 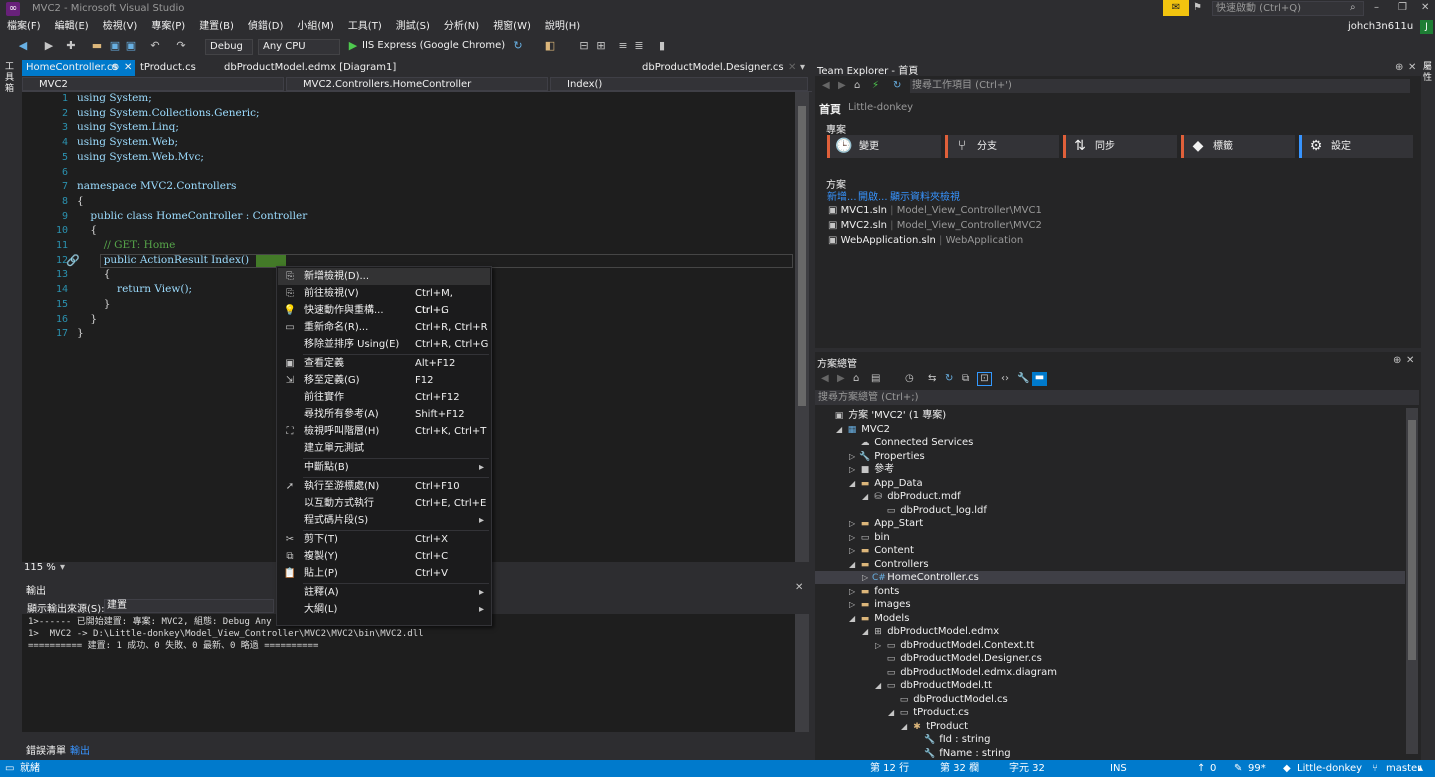 I want to click on menu-test: 測試(S), so click(x=413, y=27).